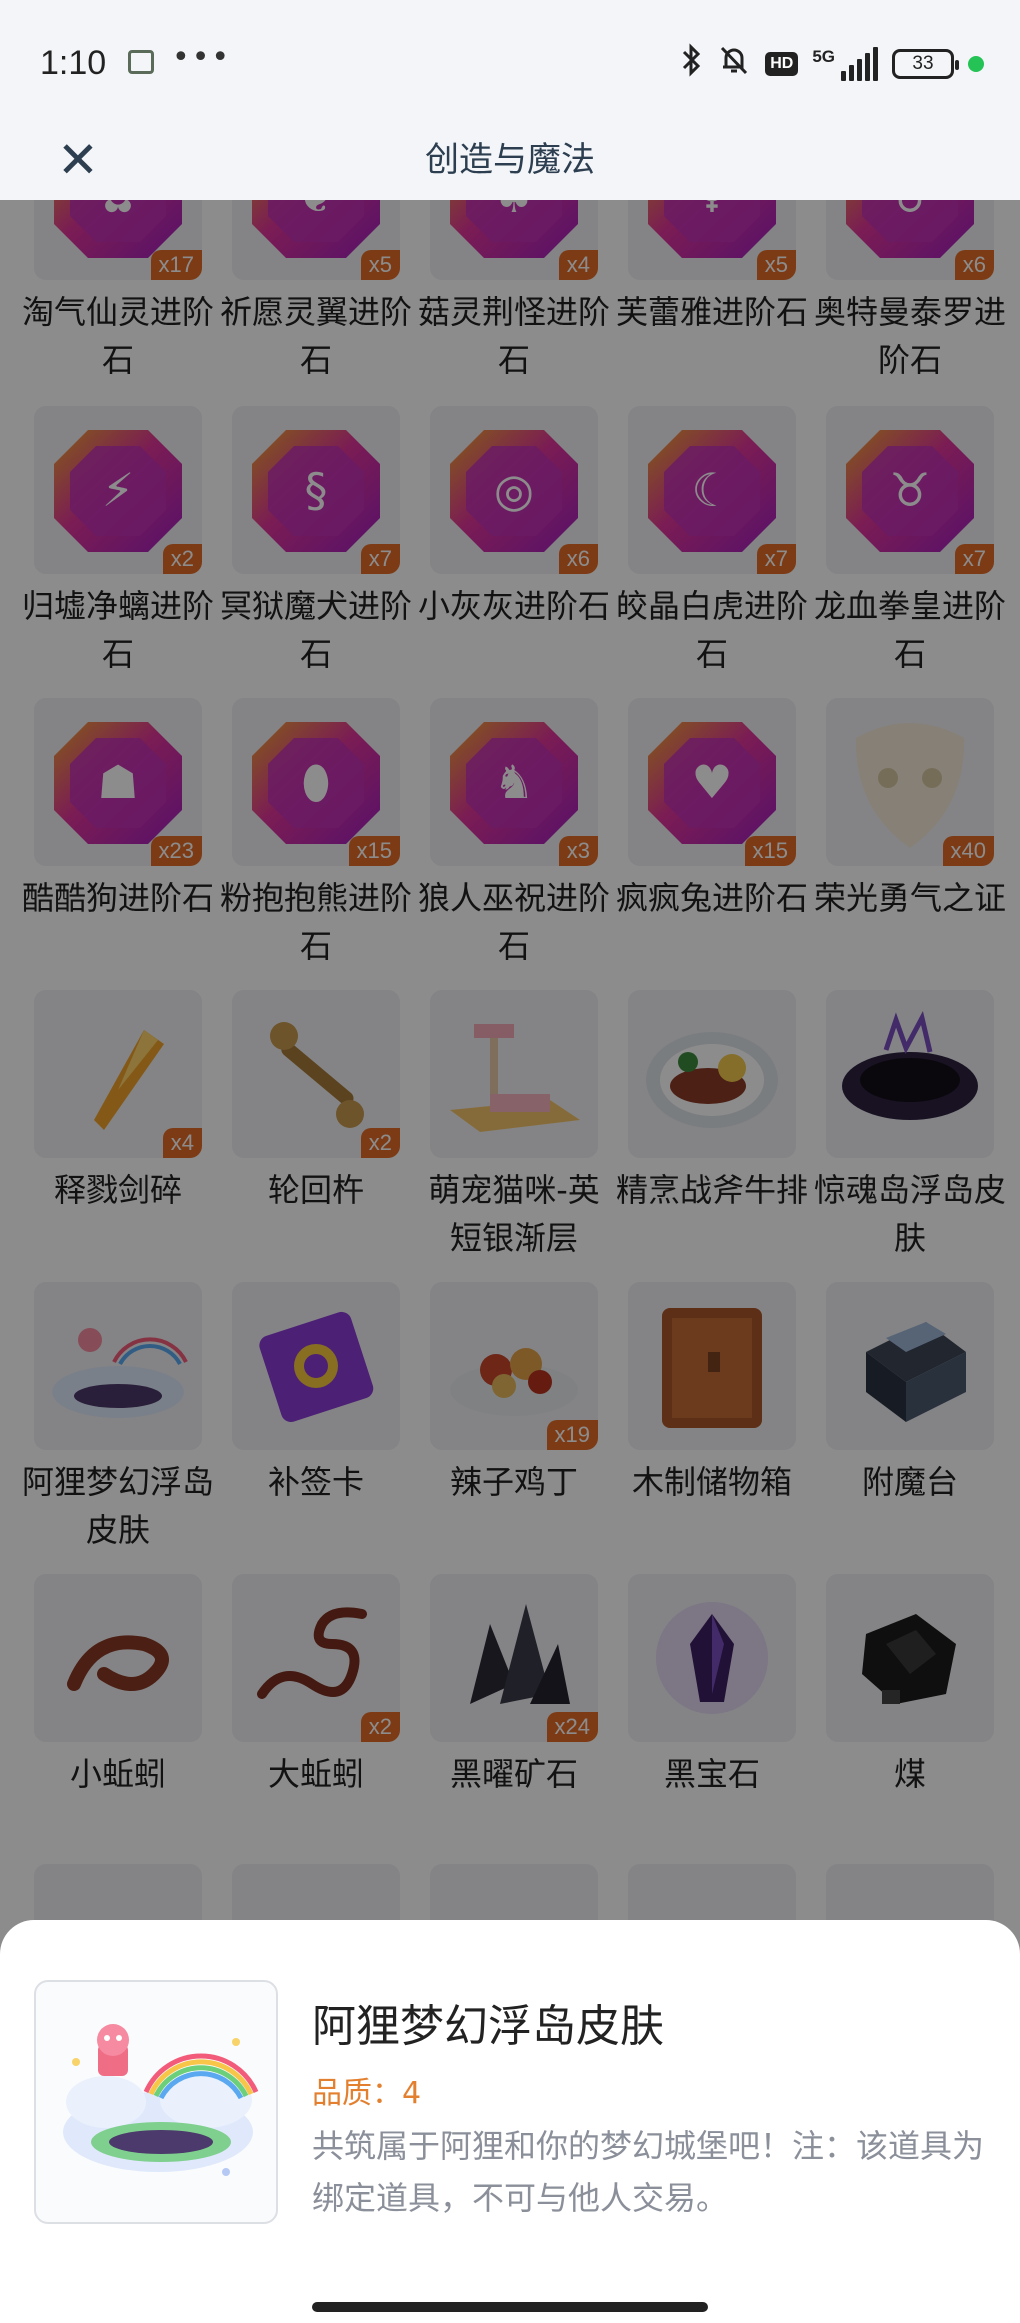 The image size is (1020, 2323). What do you see at coordinates (488, 2026) in the screenshot?
I see `detail-title: 阿狸梦幻浮岛皮肤` at bounding box center [488, 2026].